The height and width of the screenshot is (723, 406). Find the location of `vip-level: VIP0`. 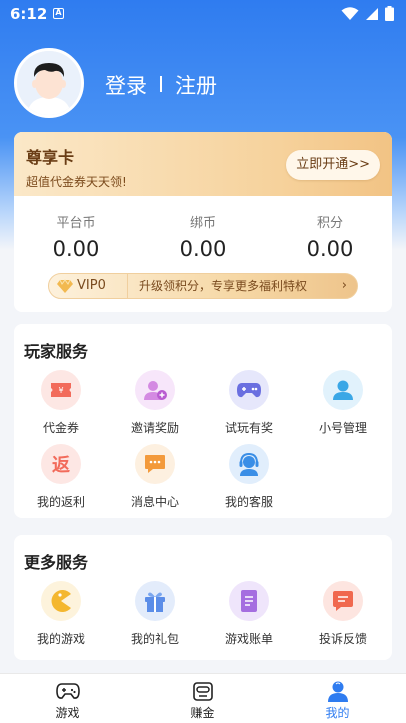

vip-level: VIP0 is located at coordinates (81, 286).